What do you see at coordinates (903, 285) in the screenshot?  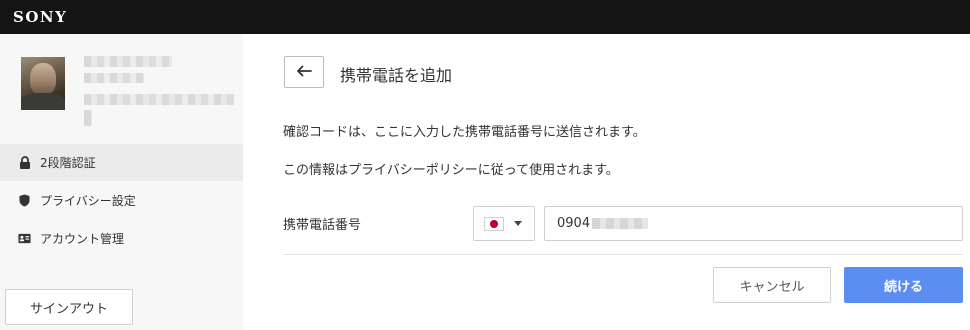 I see `continue-button: 続ける` at bounding box center [903, 285].